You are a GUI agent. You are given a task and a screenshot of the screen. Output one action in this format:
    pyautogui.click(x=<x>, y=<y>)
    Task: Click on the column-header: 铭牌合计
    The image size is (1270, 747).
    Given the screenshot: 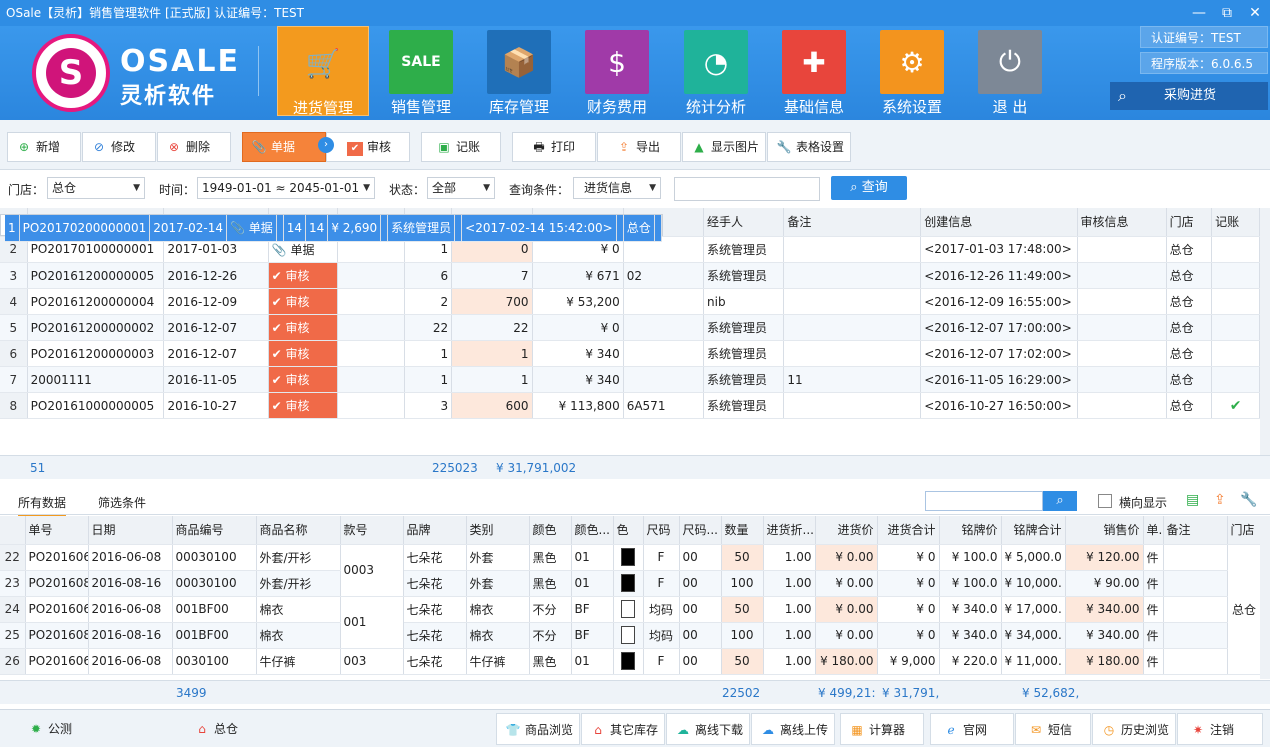 What is the action you would take?
    pyautogui.click(x=1033, y=530)
    